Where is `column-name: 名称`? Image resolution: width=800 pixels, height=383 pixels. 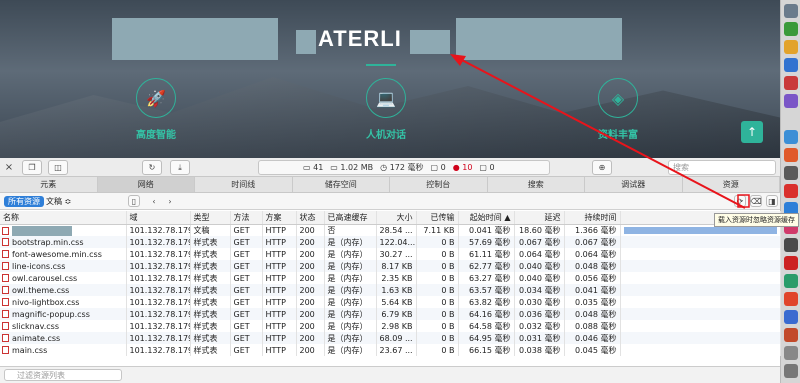
column-name: 名称 is located at coordinates (63, 218).